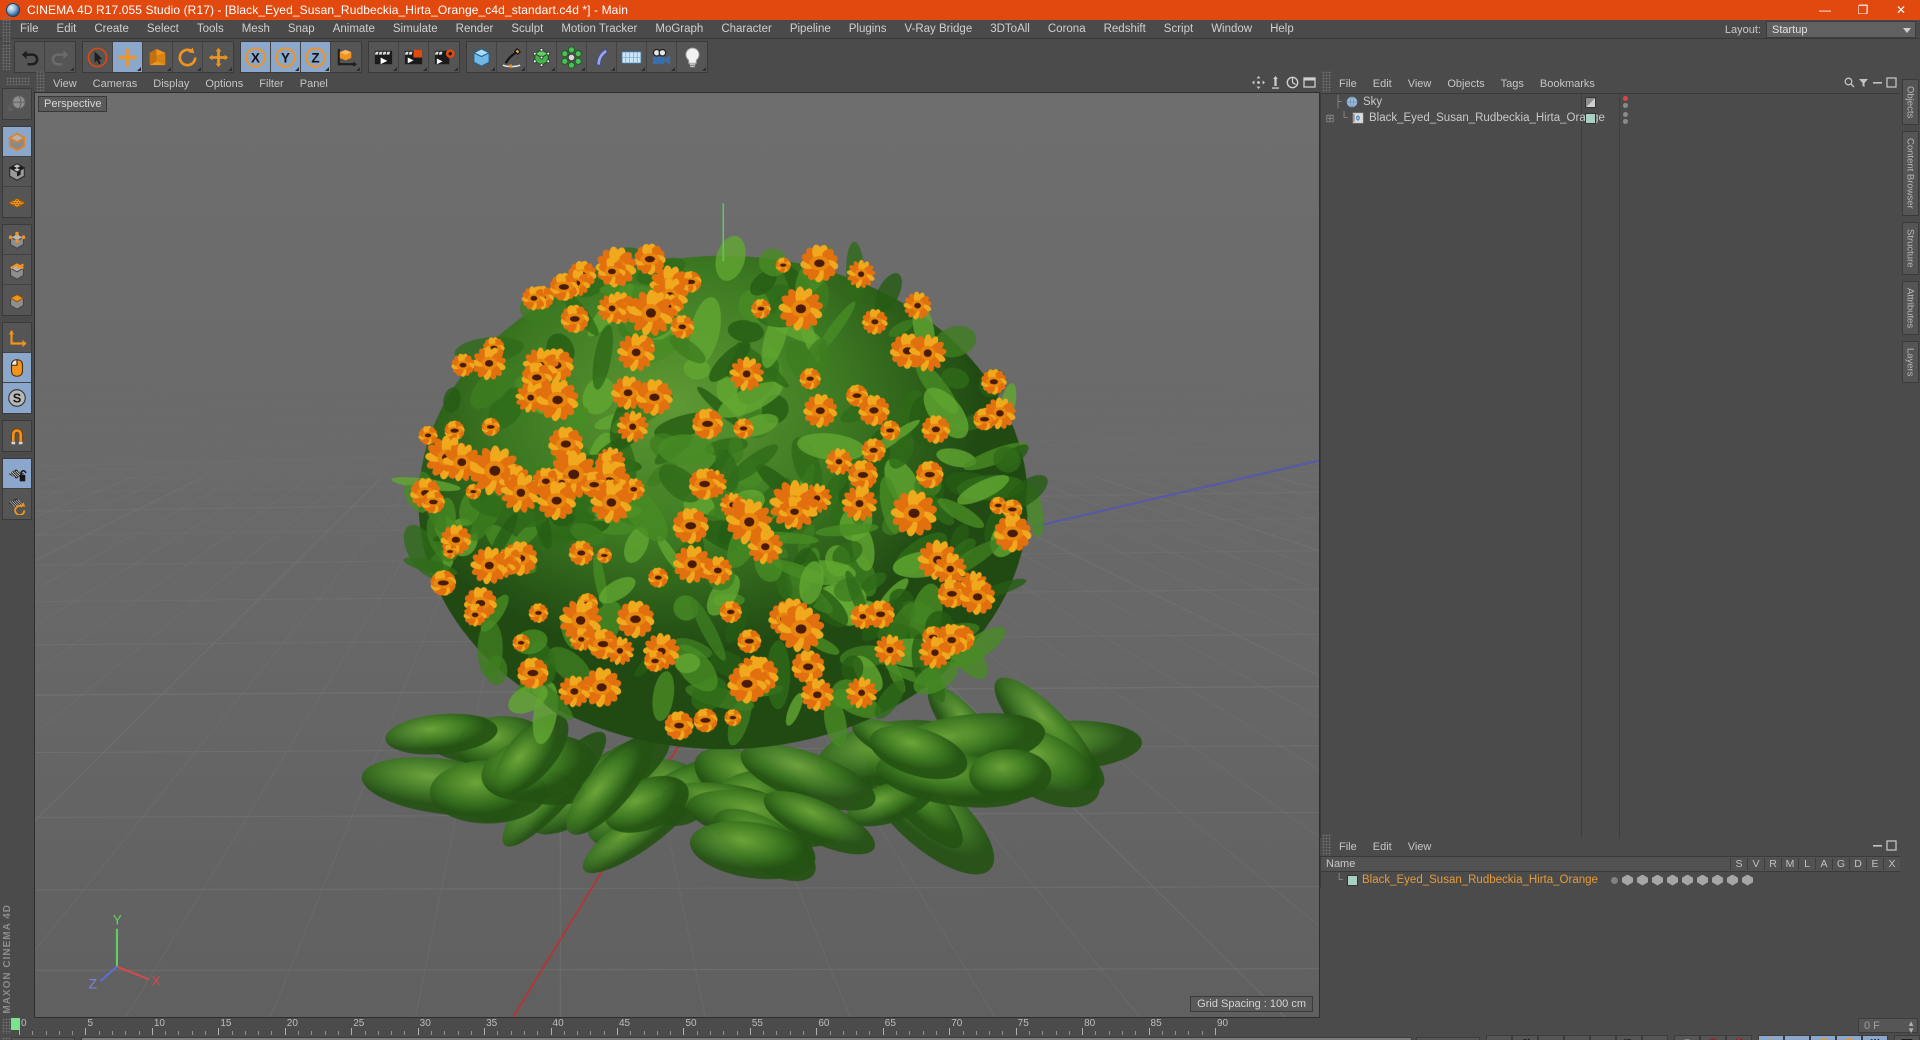 This screenshot has height=1040, width=1920. I want to click on zoom-view-icon, so click(1275, 82).